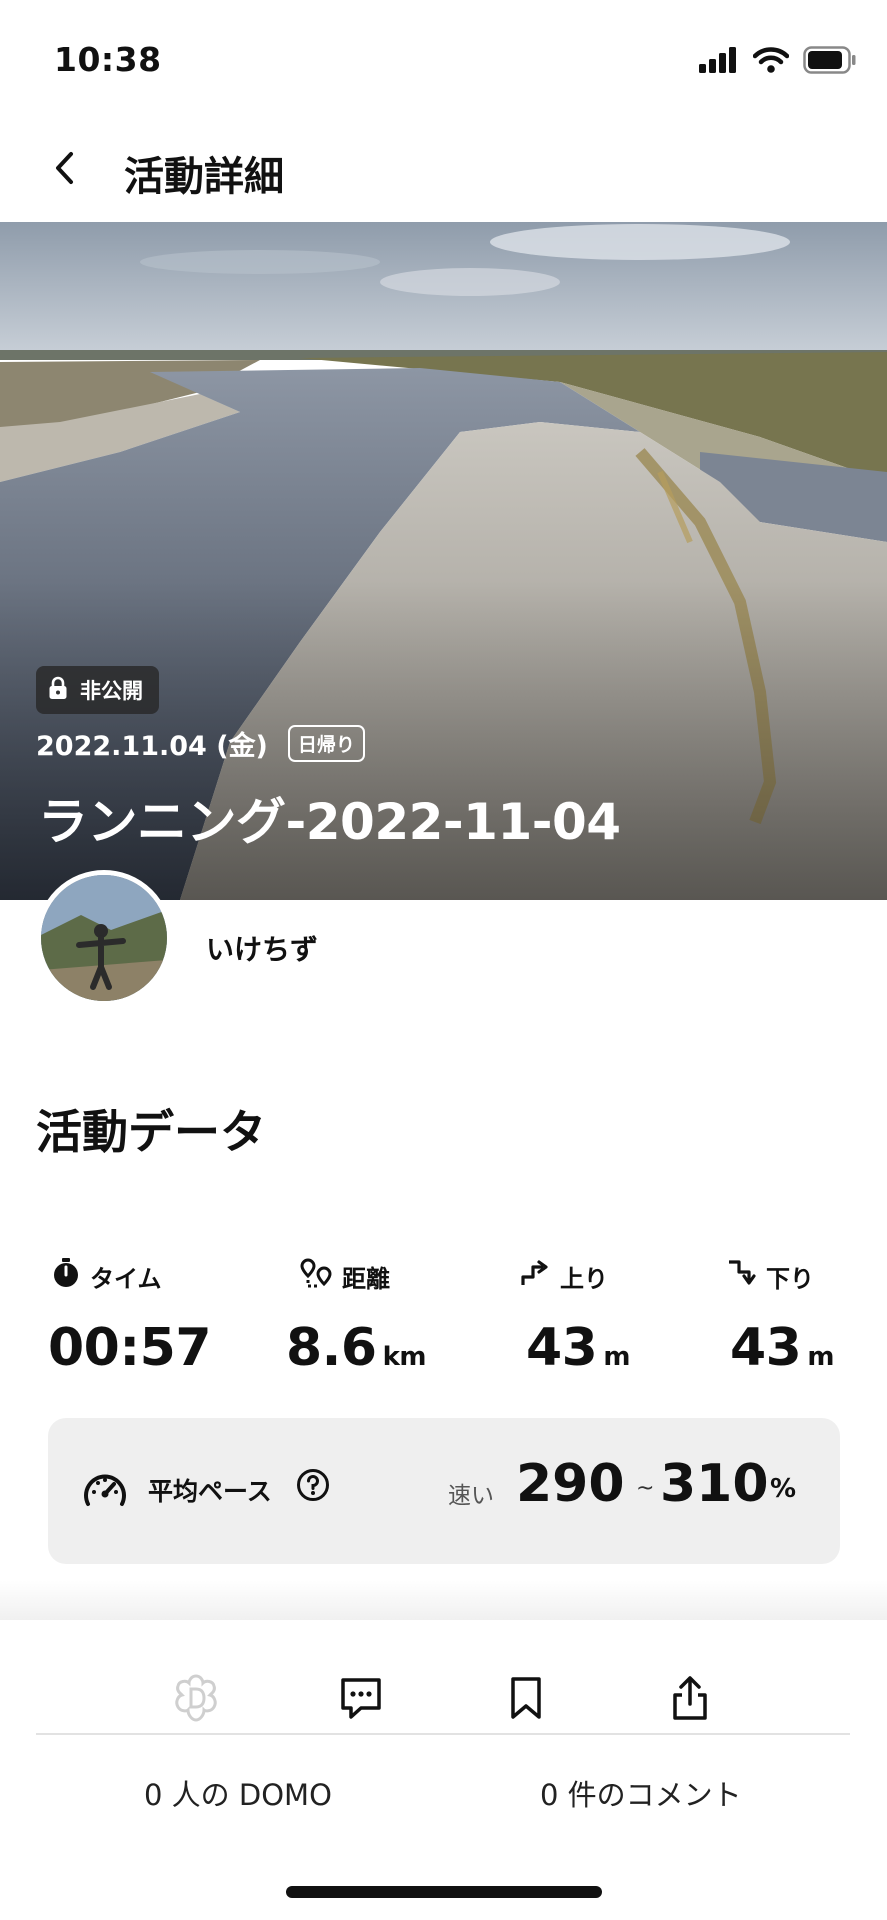 Image resolution: width=887 pixels, height=1920 pixels. What do you see at coordinates (444, 1491) in the screenshot?
I see `average-pace-panel: 平均ペース 速い 290 ~ 310 %` at bounding box center [444, 1491].